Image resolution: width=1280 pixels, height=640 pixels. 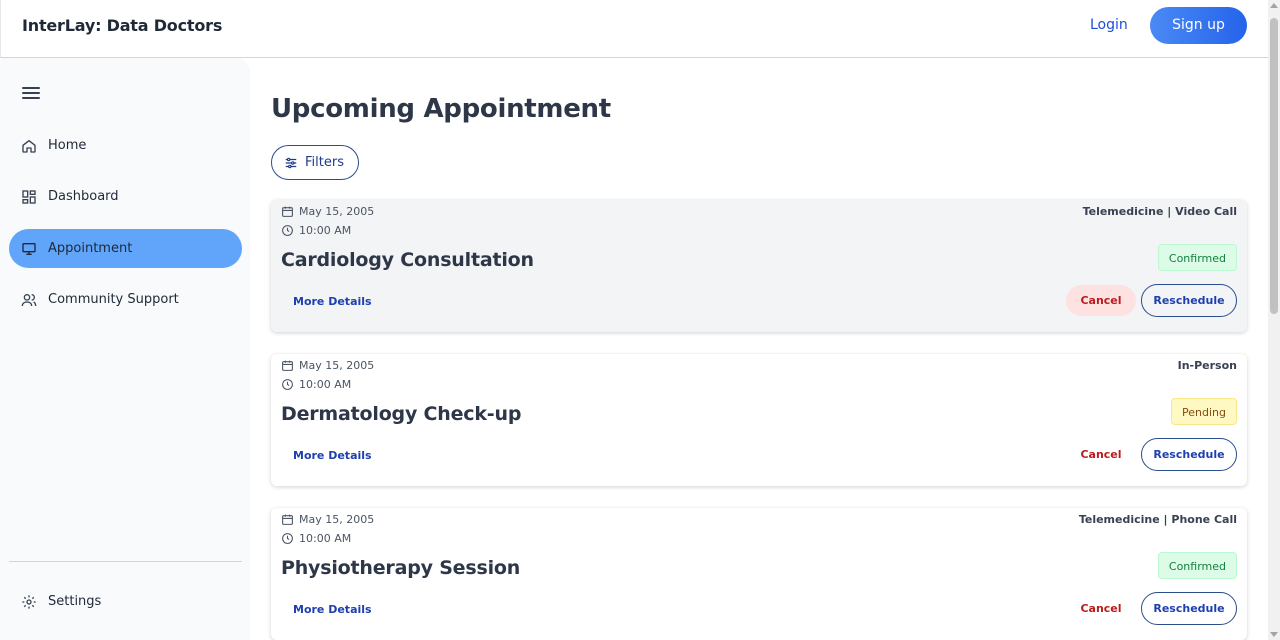 What do you see at coordinates (401, 414) in the screenshot?
I see `appointment-title: Dermatology Check-up` at bounding box center [401, 414].